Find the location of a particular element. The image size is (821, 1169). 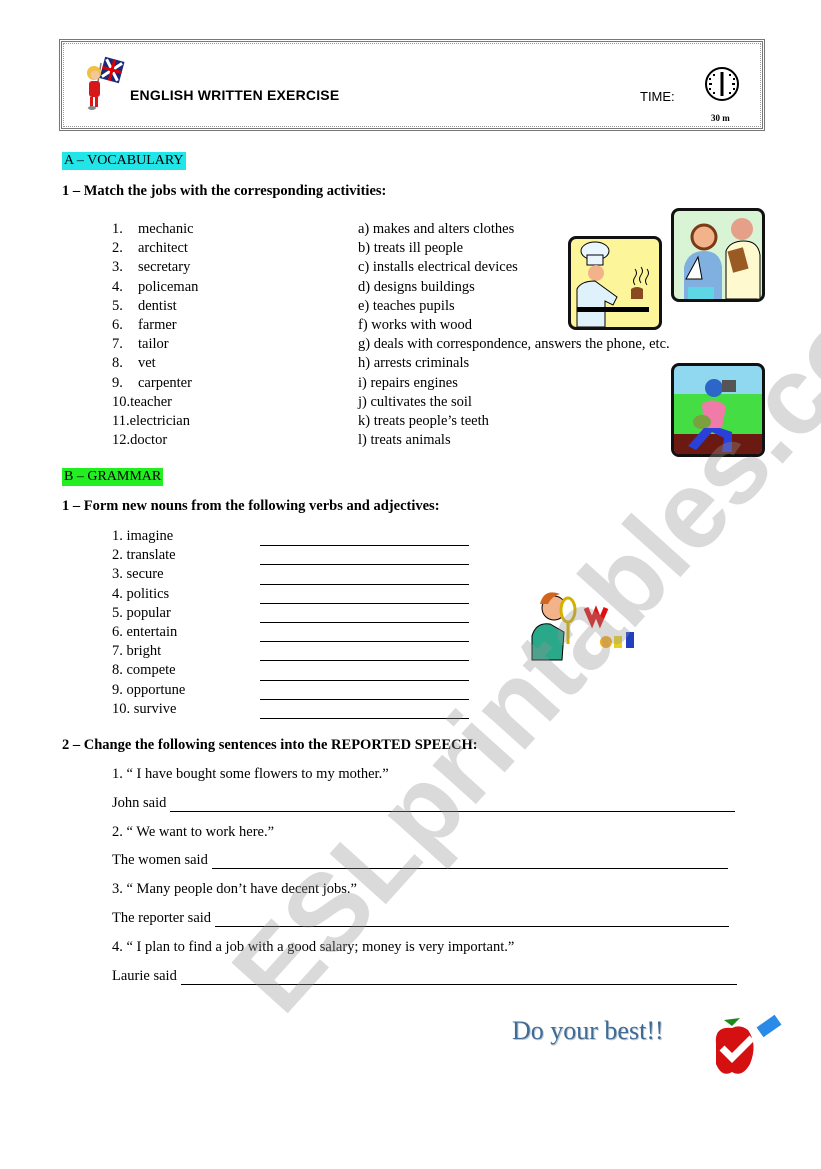

boy-with-uk-flag-icon is located at coordinates (106, 83).